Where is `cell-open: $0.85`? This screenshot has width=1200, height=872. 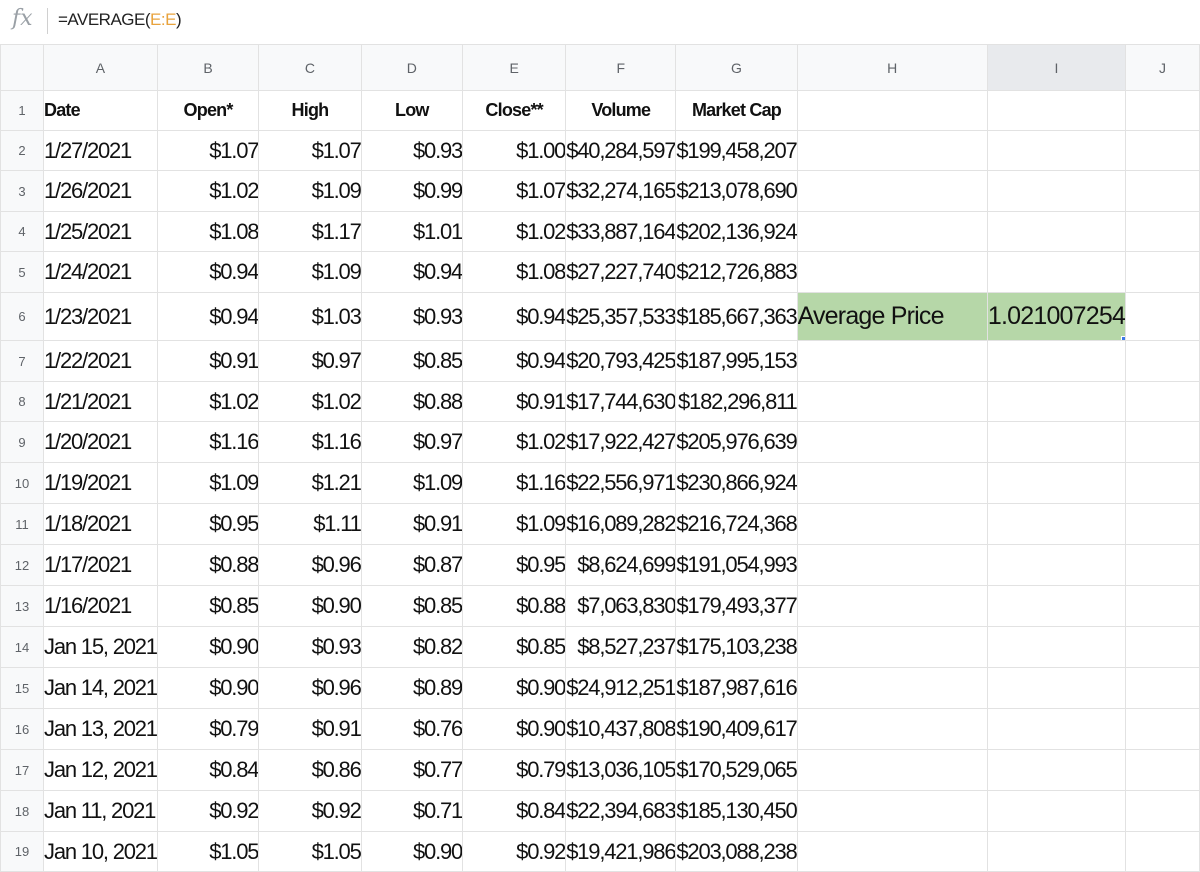
cell-open: $0.85 is located at coordinates (208, 606).